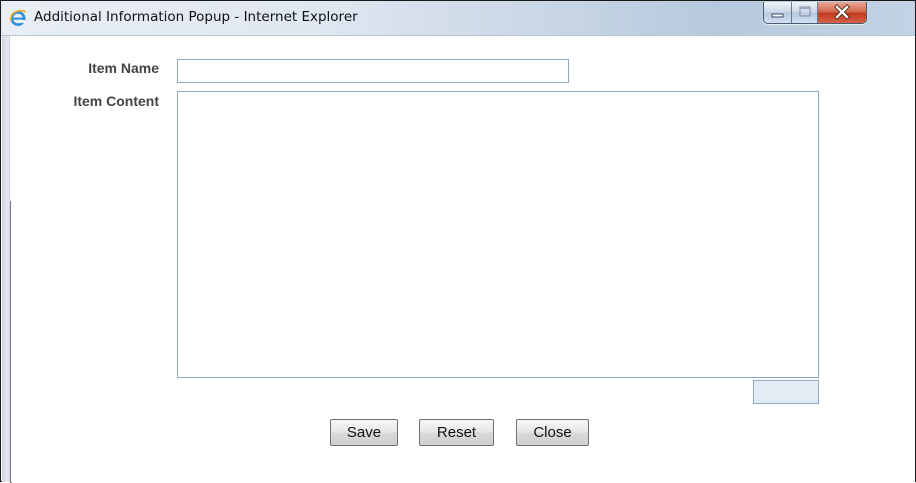  What do you see at coordinates (18, 18) in the screenshot?
I see `internet-explorer-icon` at bounding box center [18, 18].